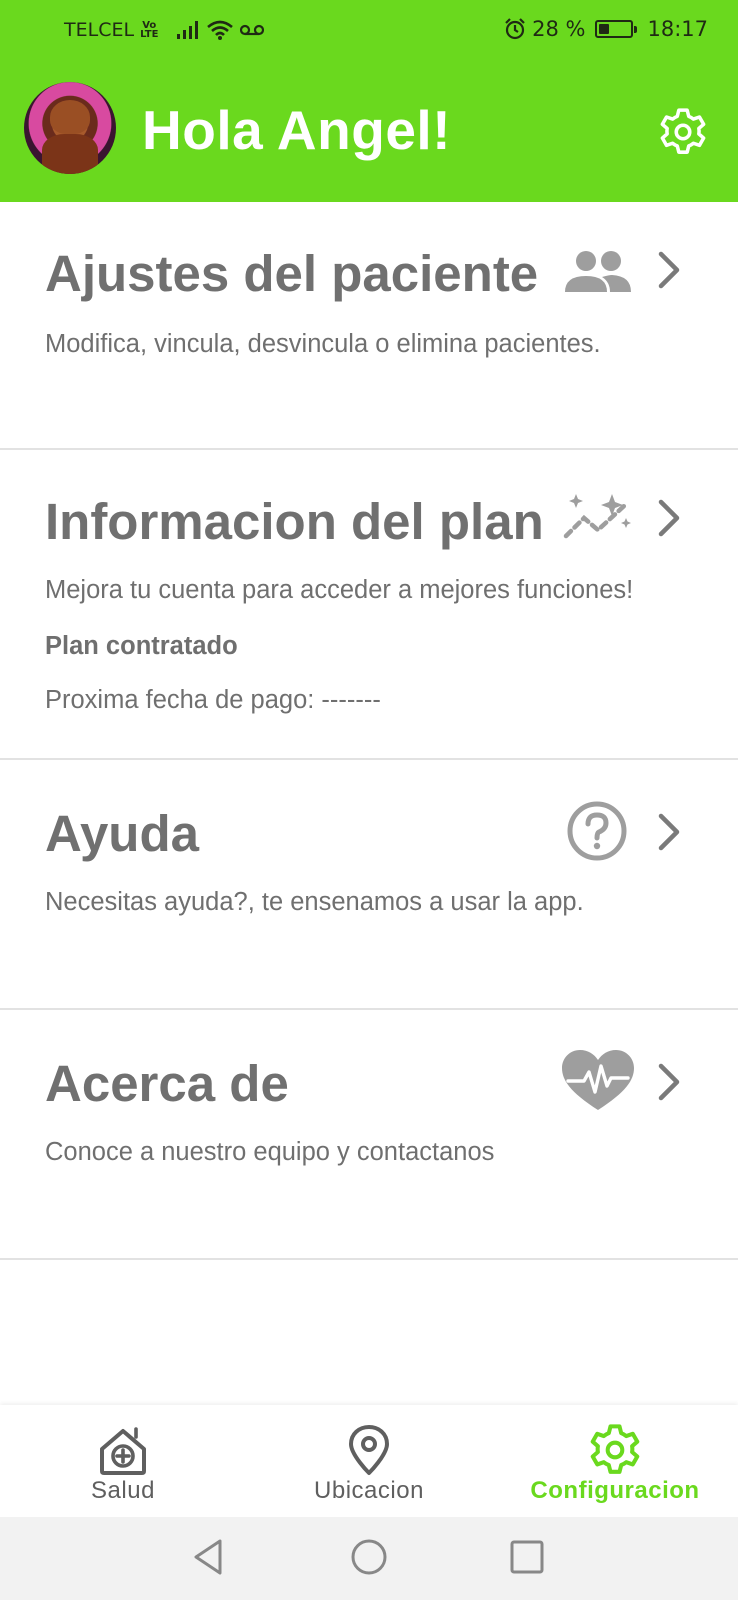  I want to click on section-title: Acerca de, so click(167, 1083).